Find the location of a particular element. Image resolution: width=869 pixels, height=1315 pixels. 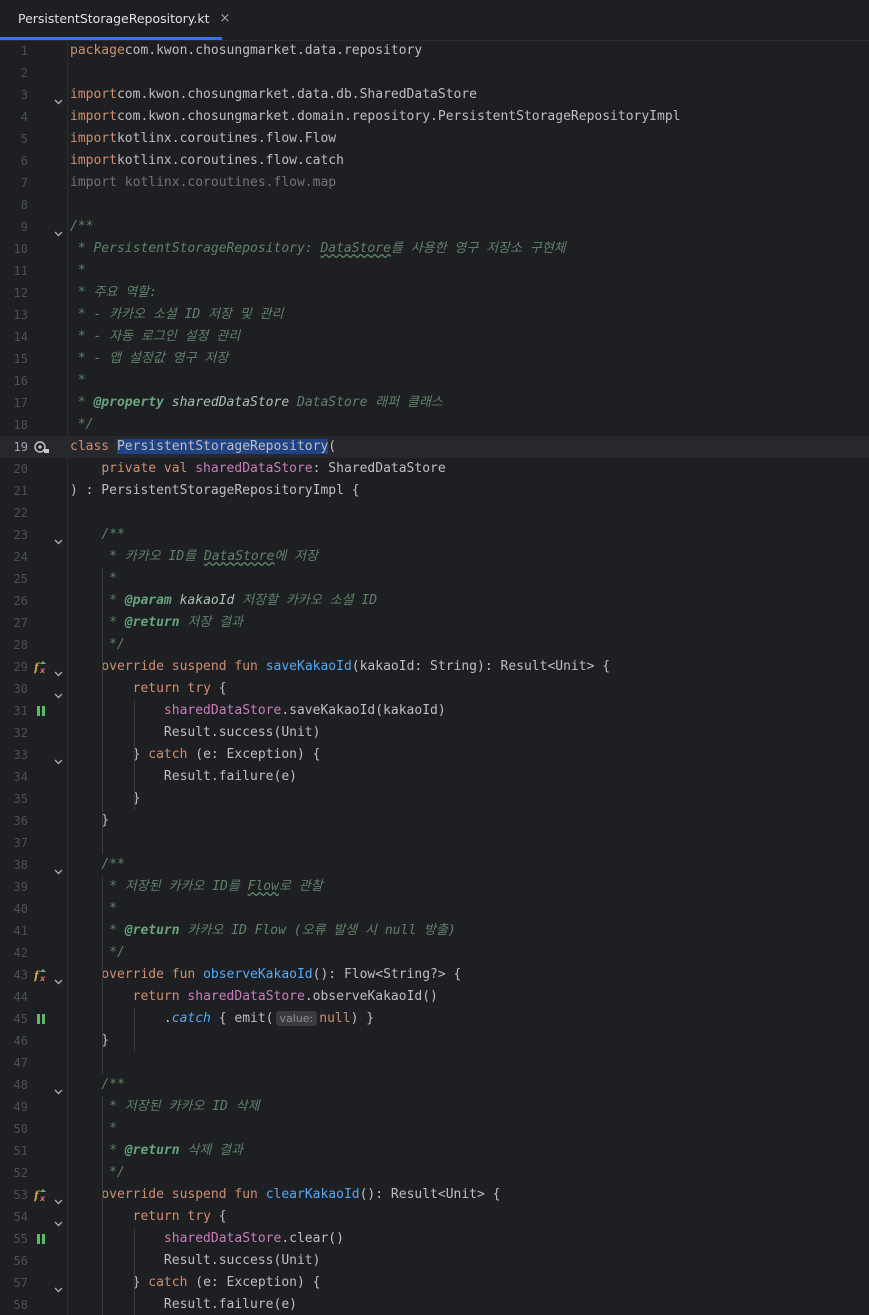

line-number: 56 is located at coordinates (14, 1261).